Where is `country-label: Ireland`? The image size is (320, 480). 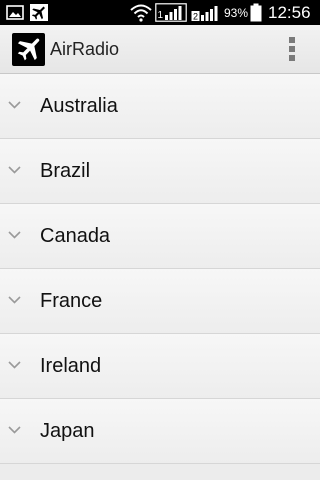 country-label: Ireland is located at coordinates (71, 366).